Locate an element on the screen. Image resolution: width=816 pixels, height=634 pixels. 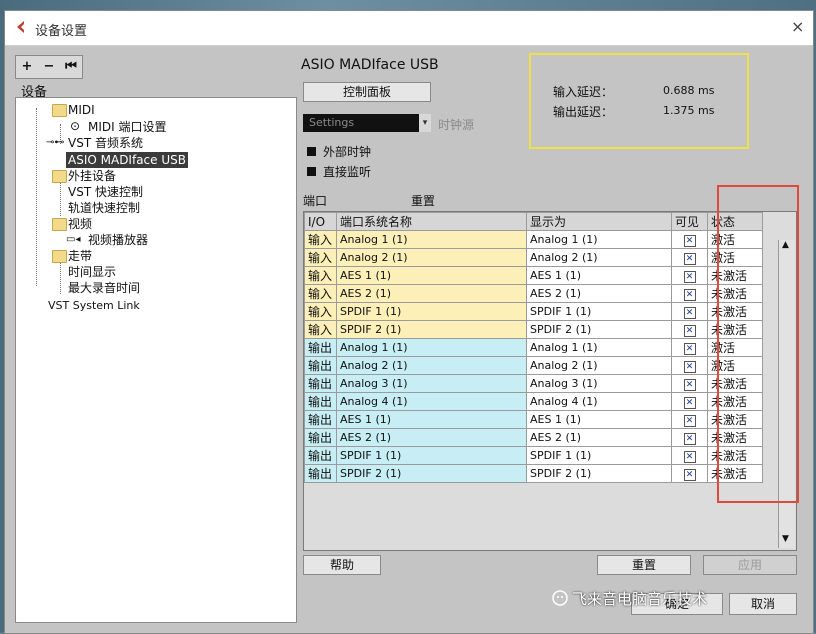
table-row: 输入 SPDIF 1 (1) SPDIF 1 (1) ✕ 未激活 is located at coordinates (533, 311).